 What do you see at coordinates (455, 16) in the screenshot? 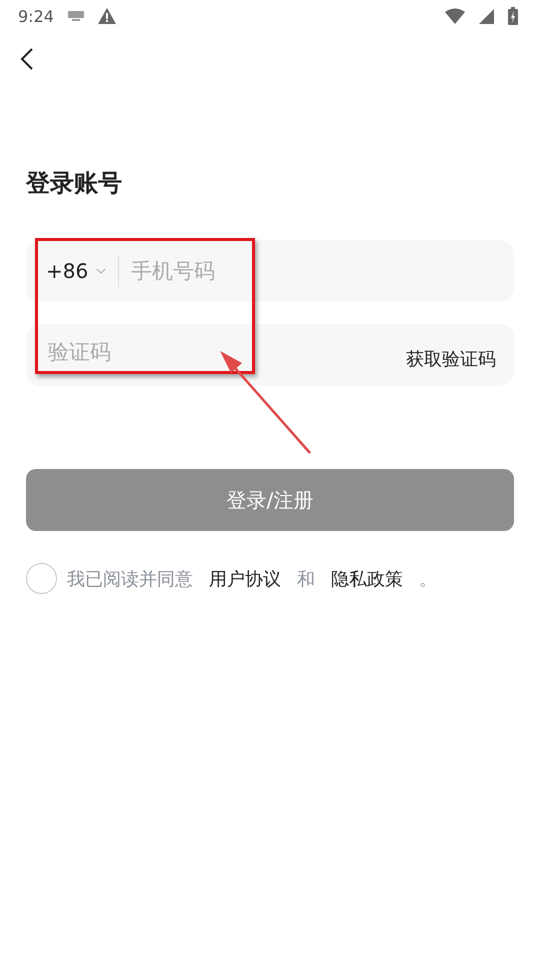
I see `wifi-icon` at bounding box center [455, 16].